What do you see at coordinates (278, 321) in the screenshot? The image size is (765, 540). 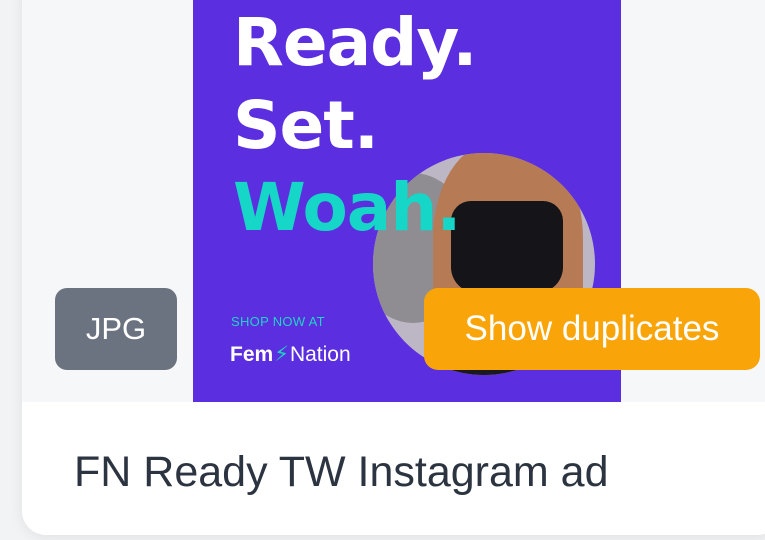 I see `ad-shop-text: SHOP NOW AT` at bounding box center [278, 321].